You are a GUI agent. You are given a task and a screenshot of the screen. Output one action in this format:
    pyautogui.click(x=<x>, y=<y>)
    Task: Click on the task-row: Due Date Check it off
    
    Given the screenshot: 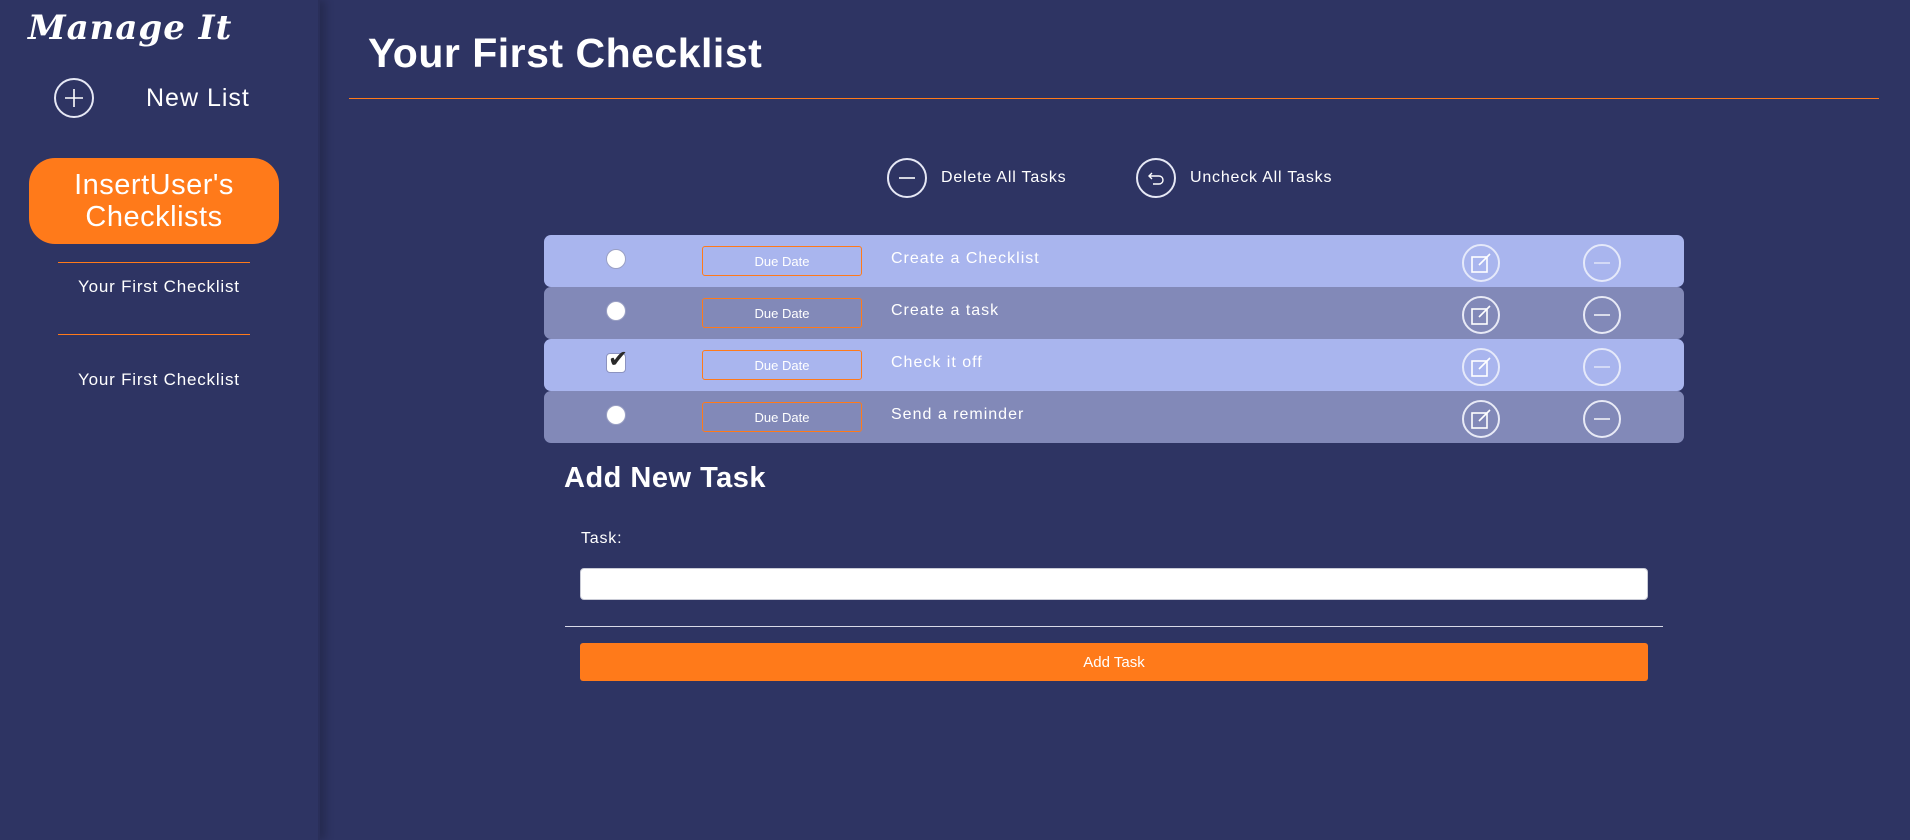 What is the action you would take?
    pyautogui.click(x=1114, y=365)
    